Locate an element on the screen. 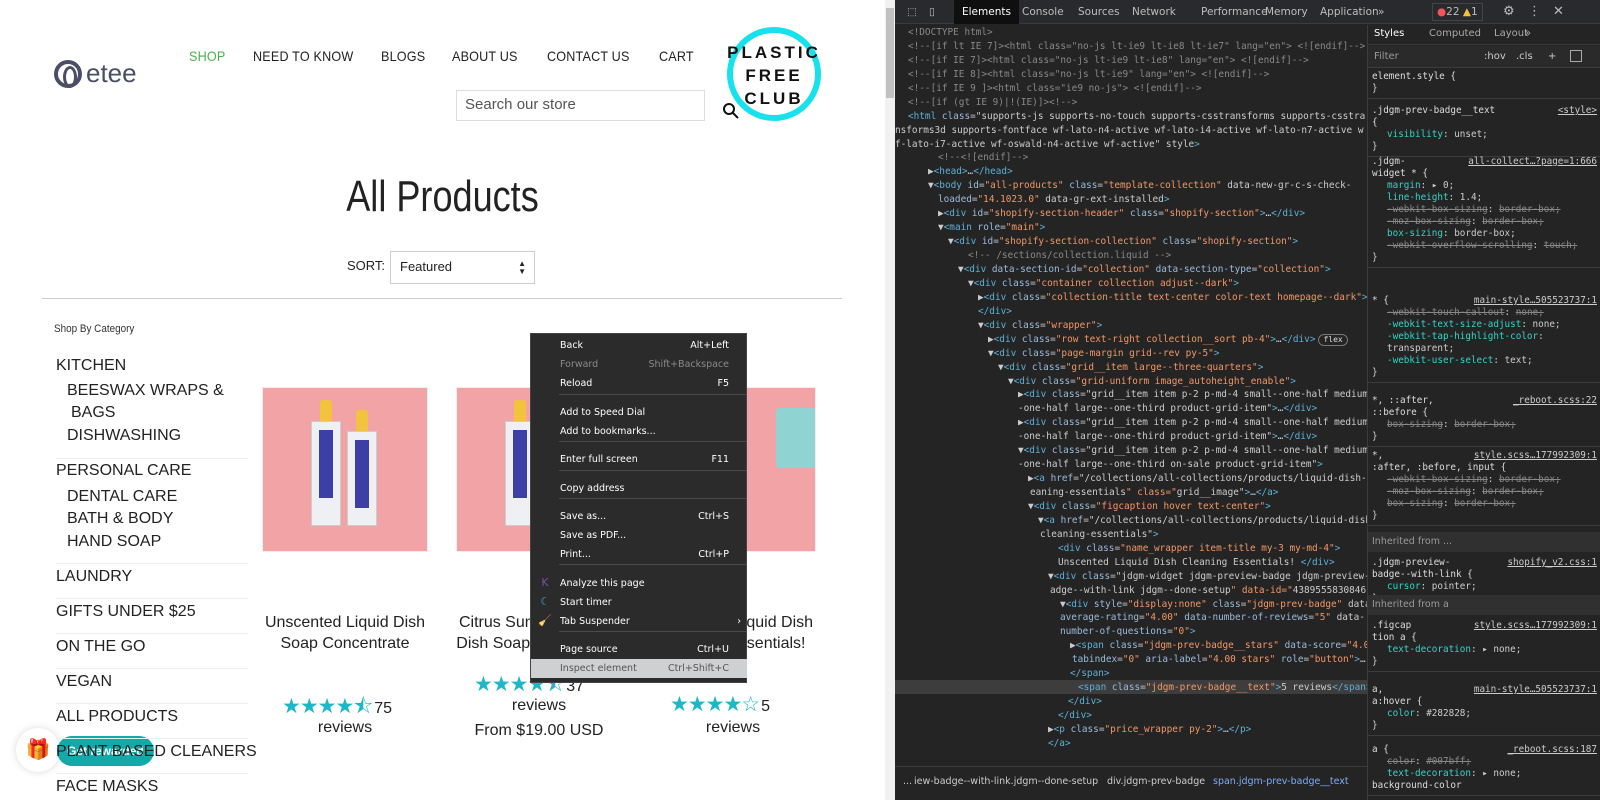  menu-item-copy-address: Copy address is located at coordinates (639, 488).